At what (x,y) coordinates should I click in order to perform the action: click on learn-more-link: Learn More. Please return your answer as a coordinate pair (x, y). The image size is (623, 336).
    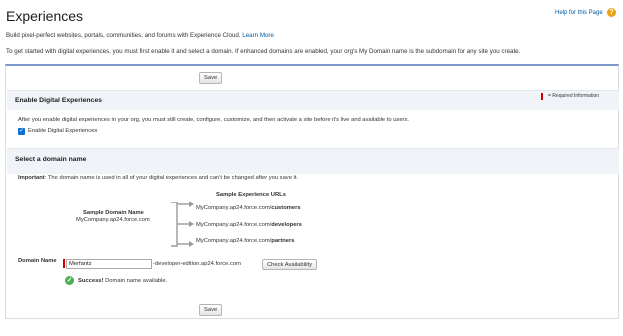
    Looking at the image, I should click on (258, 35).